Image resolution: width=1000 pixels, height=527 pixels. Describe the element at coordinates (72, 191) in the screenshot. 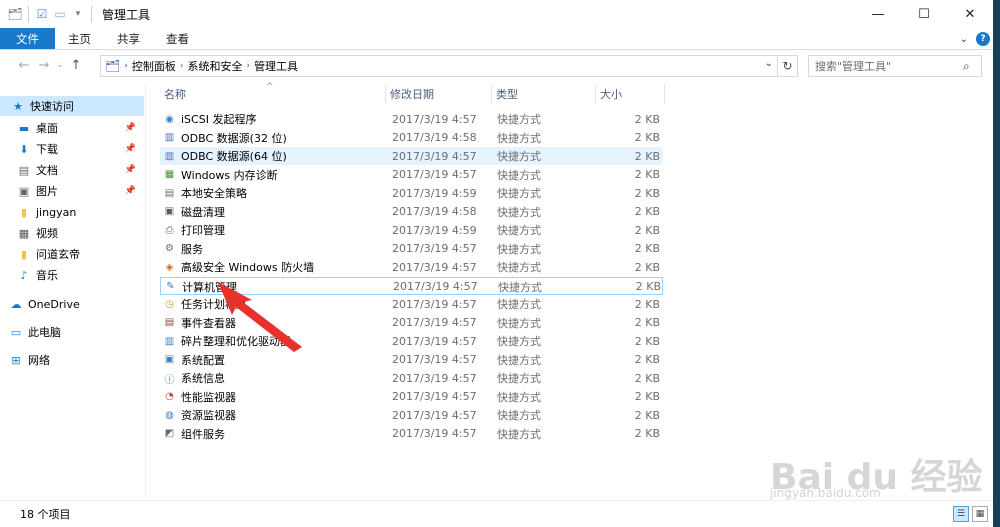

I see `sidebar-item: ▣ 图片 📌` at that location.